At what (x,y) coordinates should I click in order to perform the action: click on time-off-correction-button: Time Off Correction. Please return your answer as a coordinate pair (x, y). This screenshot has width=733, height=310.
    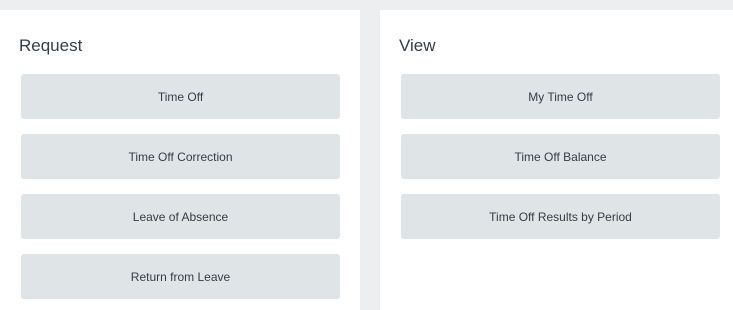
    Looking at the image, I should click on (180, 156).